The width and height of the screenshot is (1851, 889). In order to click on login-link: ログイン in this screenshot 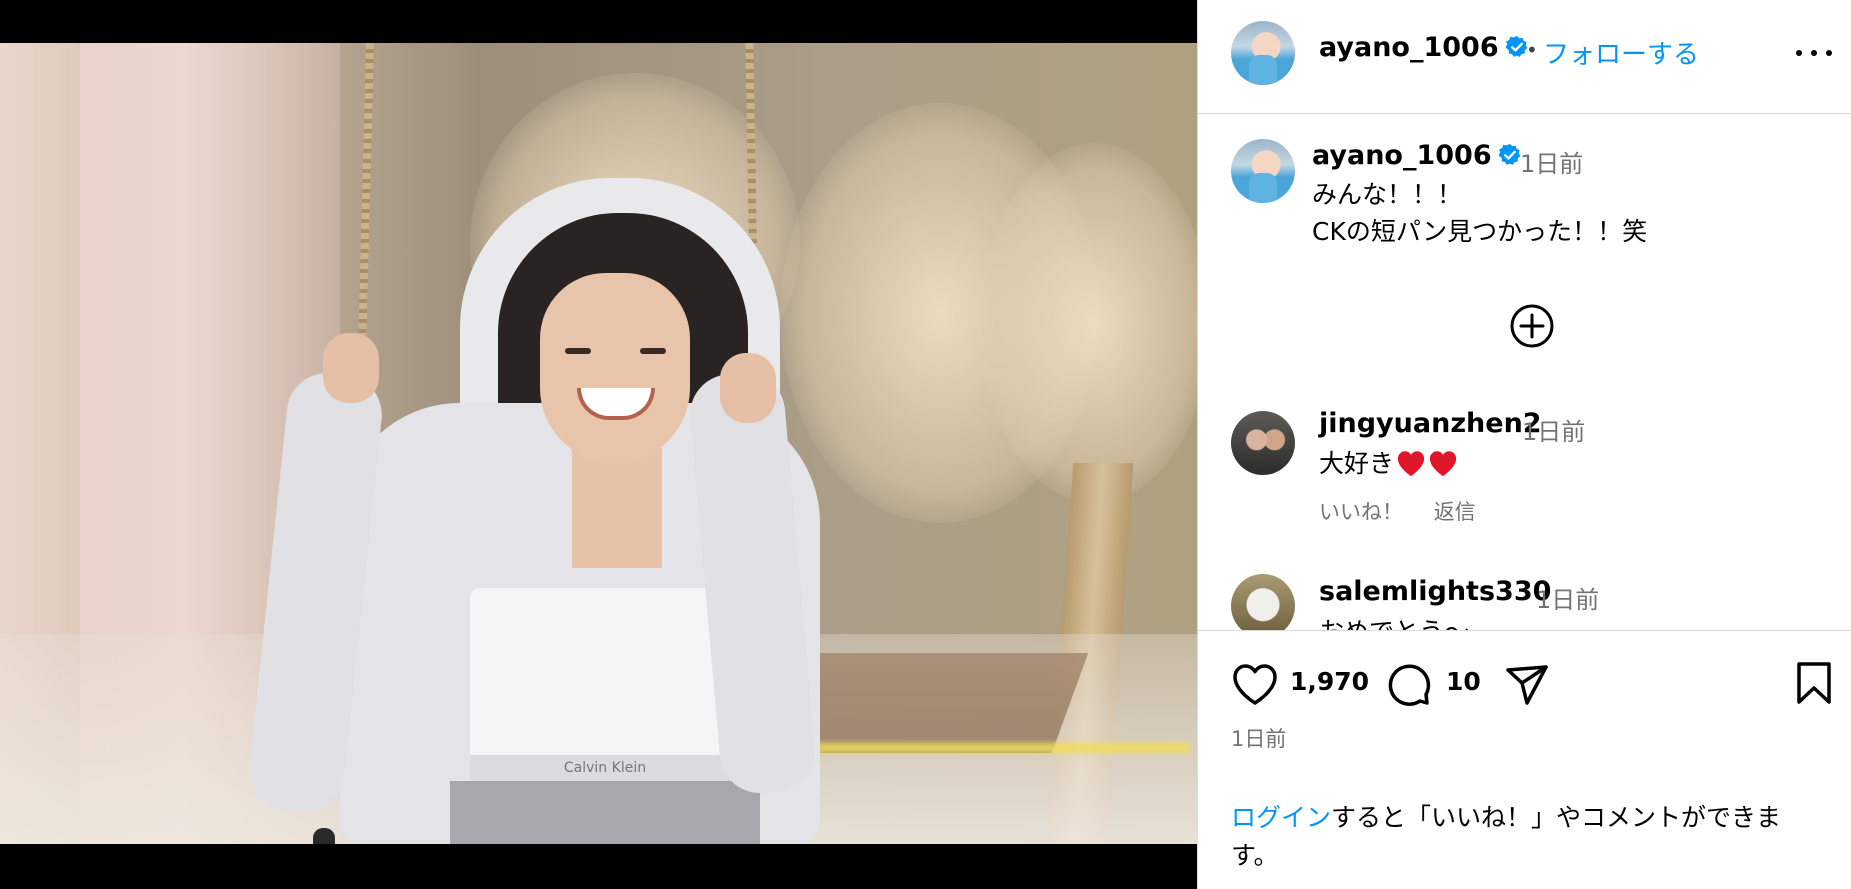, I will do `click(1281, 817)`.